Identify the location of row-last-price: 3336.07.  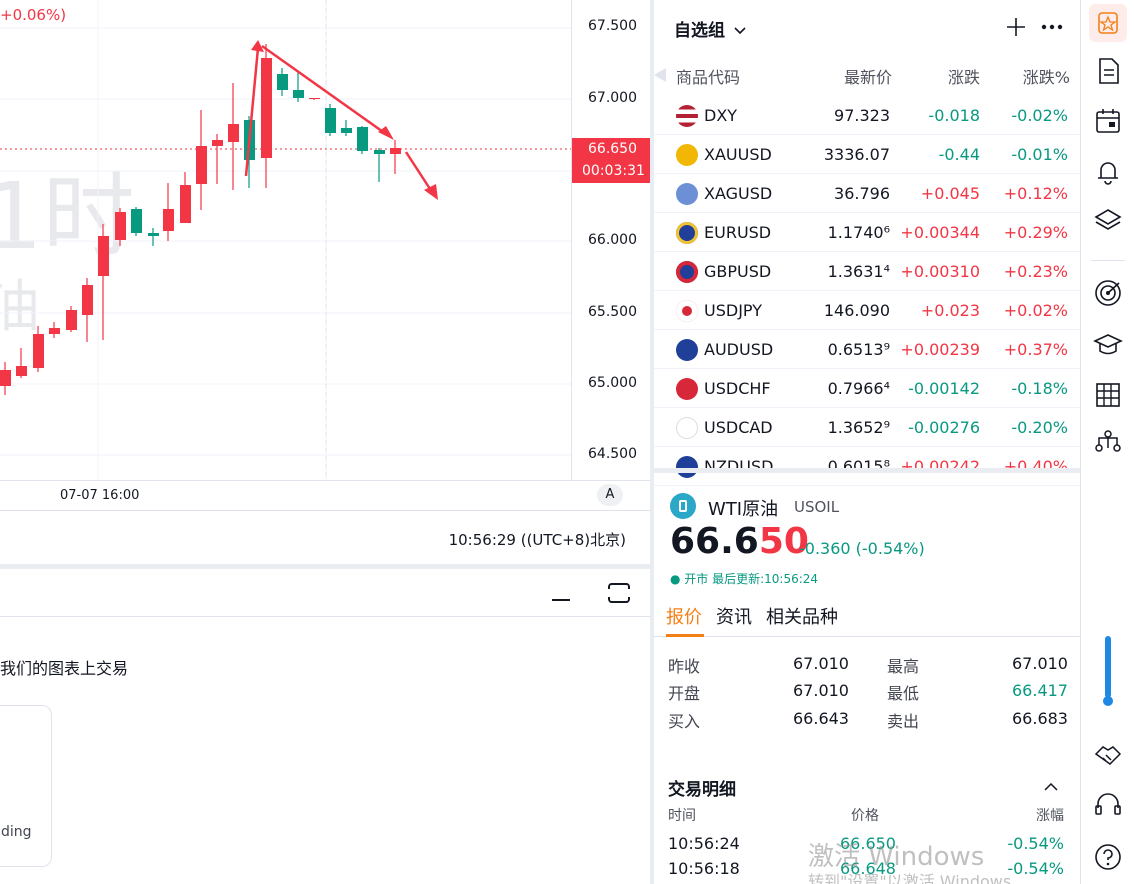
(856, 154).